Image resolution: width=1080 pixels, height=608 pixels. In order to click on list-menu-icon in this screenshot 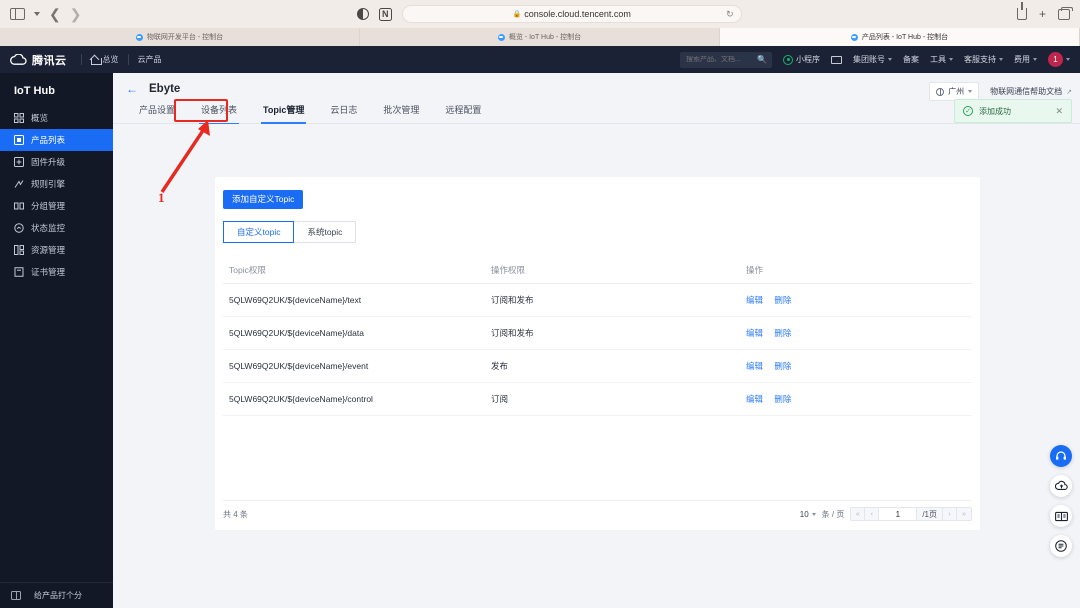, I will do `click(1061, 546)`.